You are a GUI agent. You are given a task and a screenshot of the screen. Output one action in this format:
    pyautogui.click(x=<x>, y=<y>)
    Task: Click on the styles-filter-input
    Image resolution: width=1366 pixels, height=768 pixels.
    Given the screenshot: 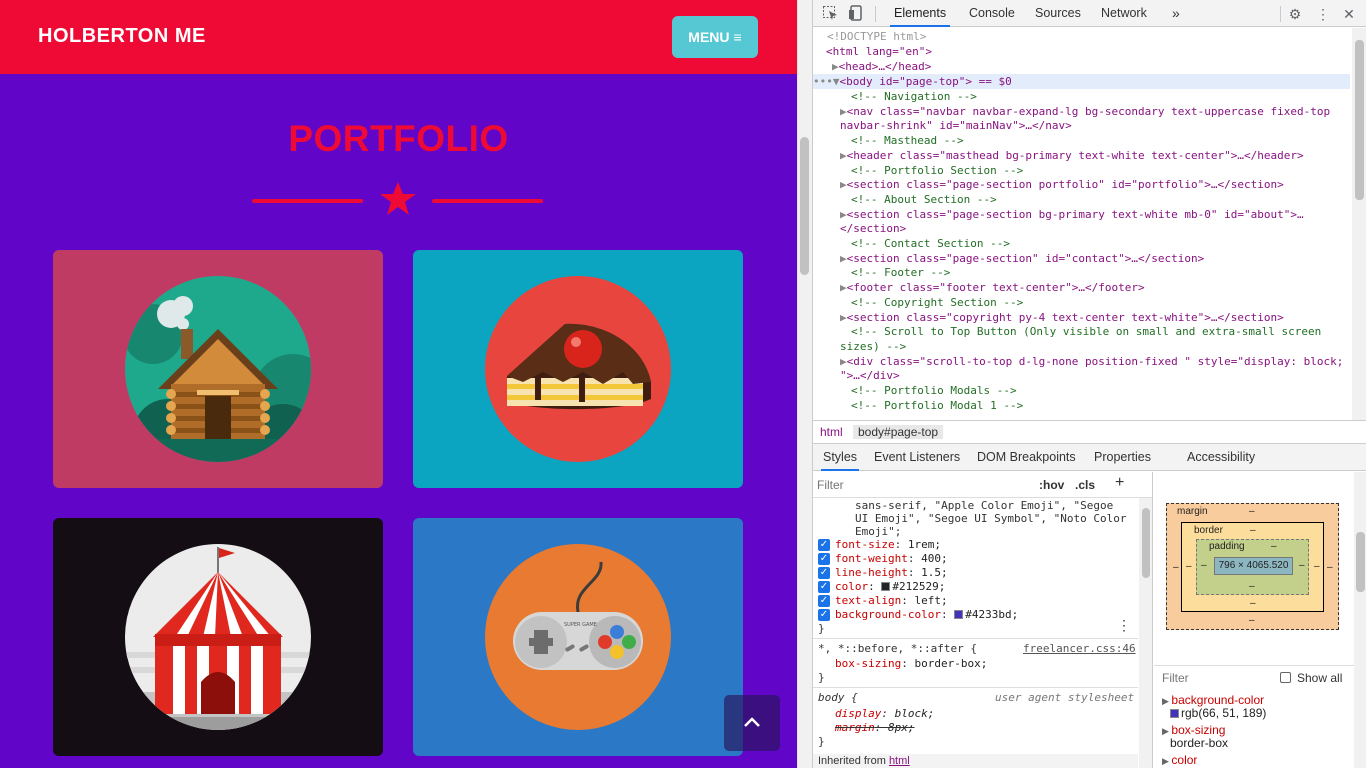 What is the action you would take?
    pyautogui.click(x=922, y=485)
    